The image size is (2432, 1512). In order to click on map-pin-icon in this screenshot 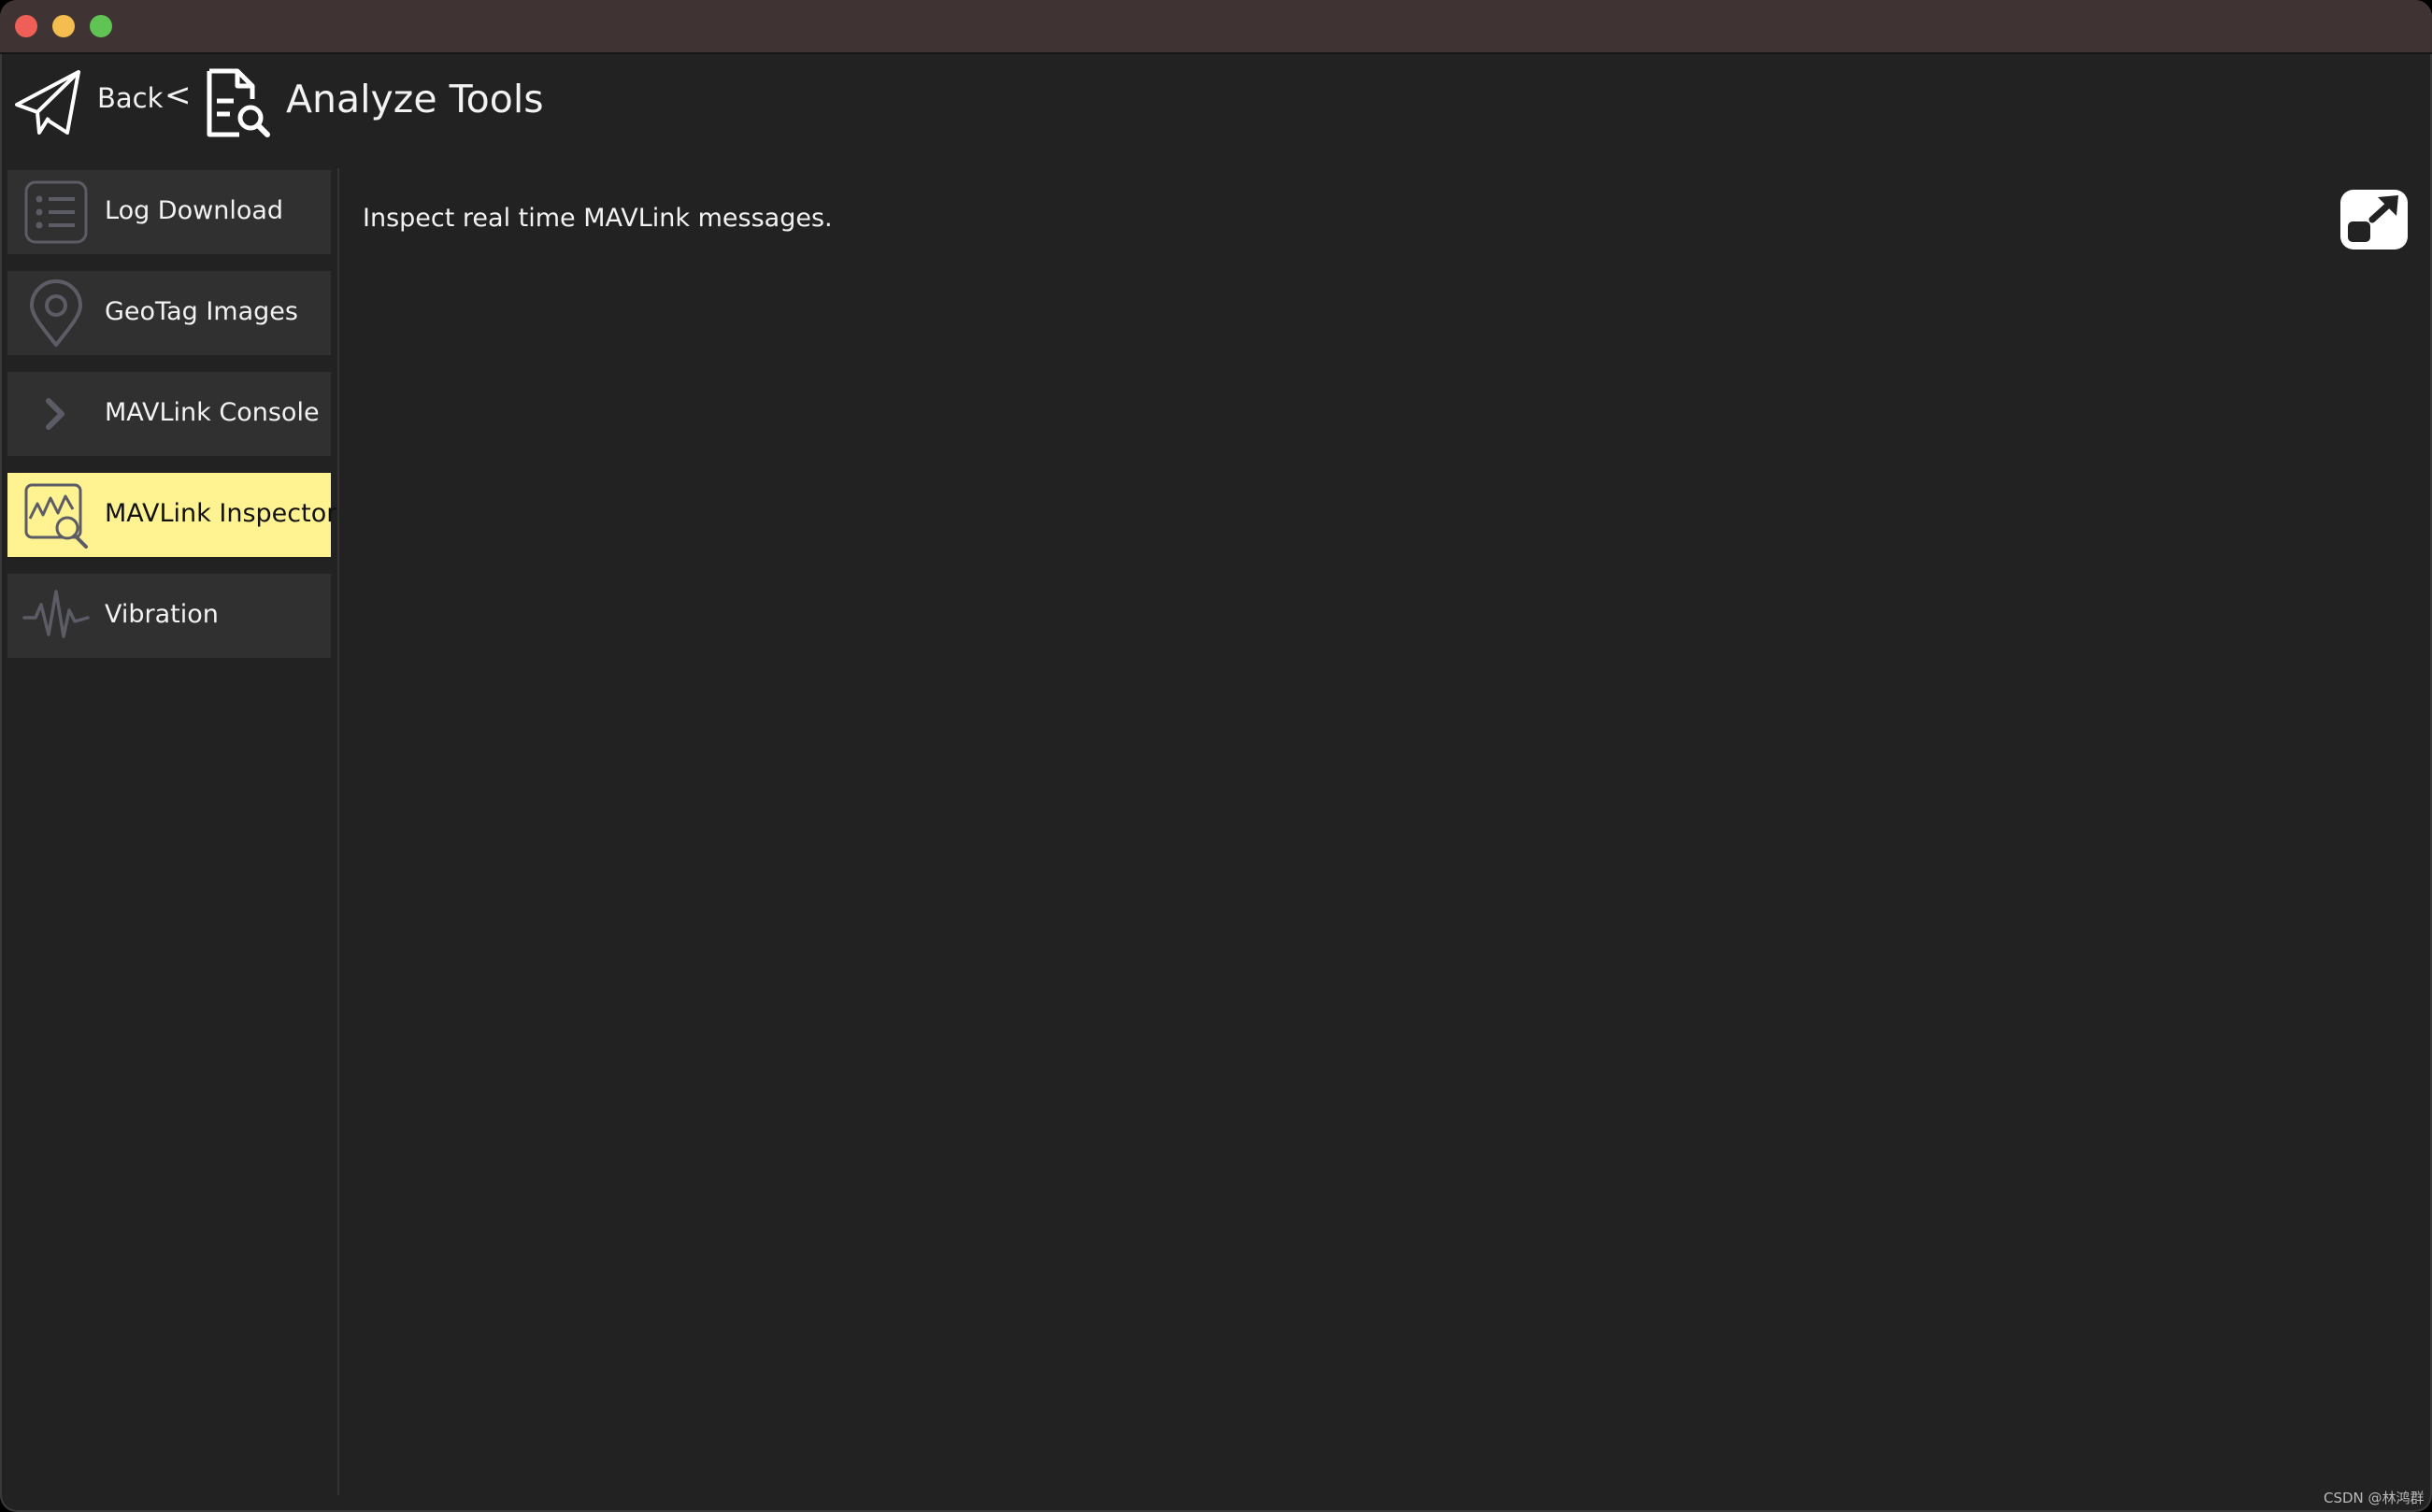, I will do `click(56, 313)`.